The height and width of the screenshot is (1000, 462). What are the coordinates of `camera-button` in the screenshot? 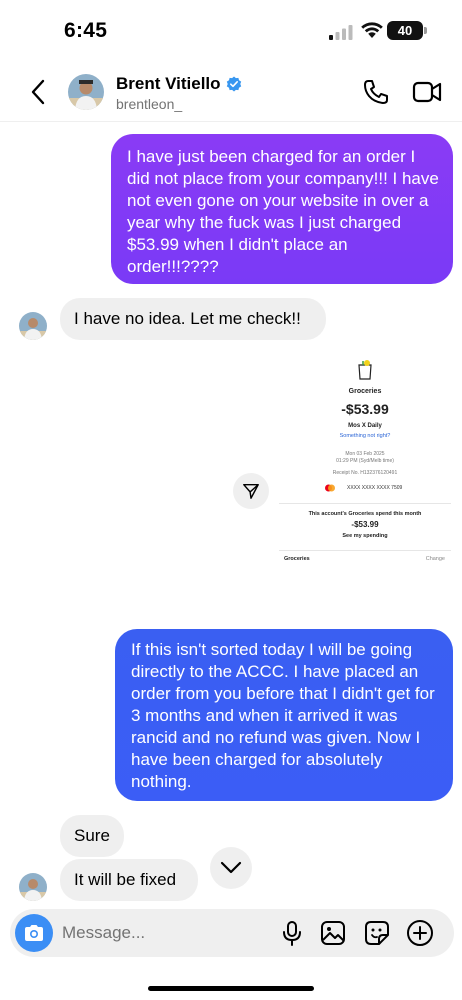 It's located at (34, 933).